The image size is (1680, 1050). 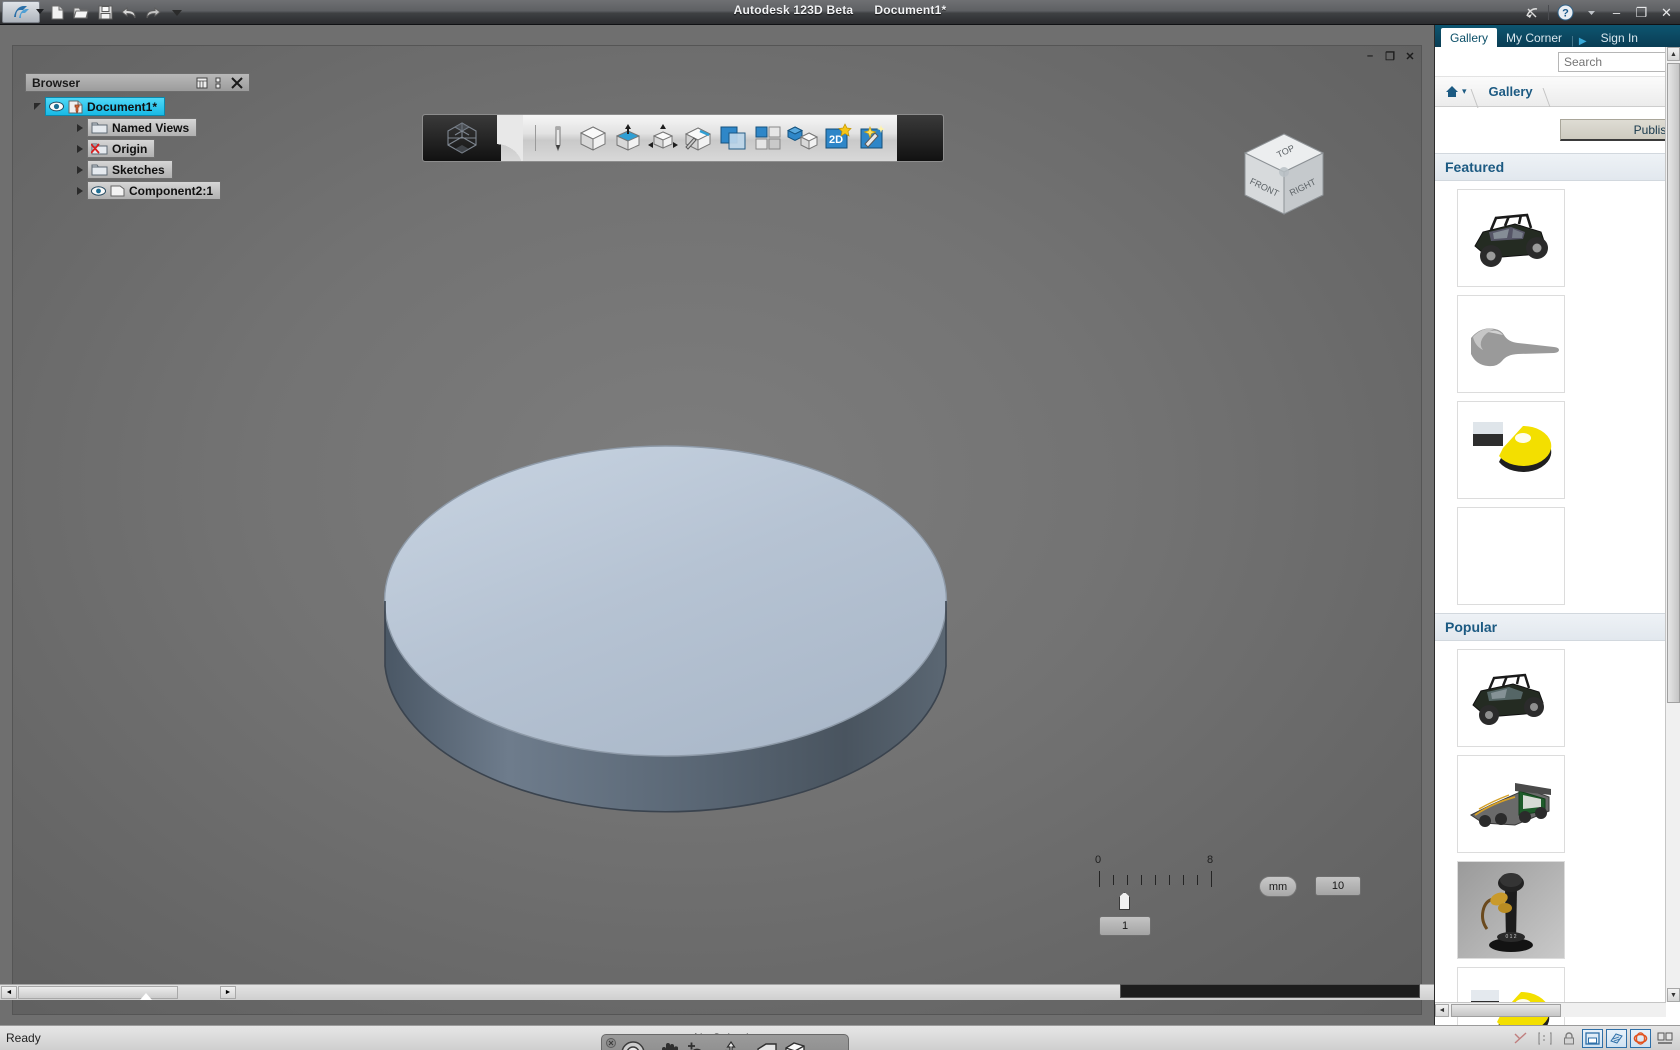 I want to click on scroll-thumb, so click(x=98, y=992).